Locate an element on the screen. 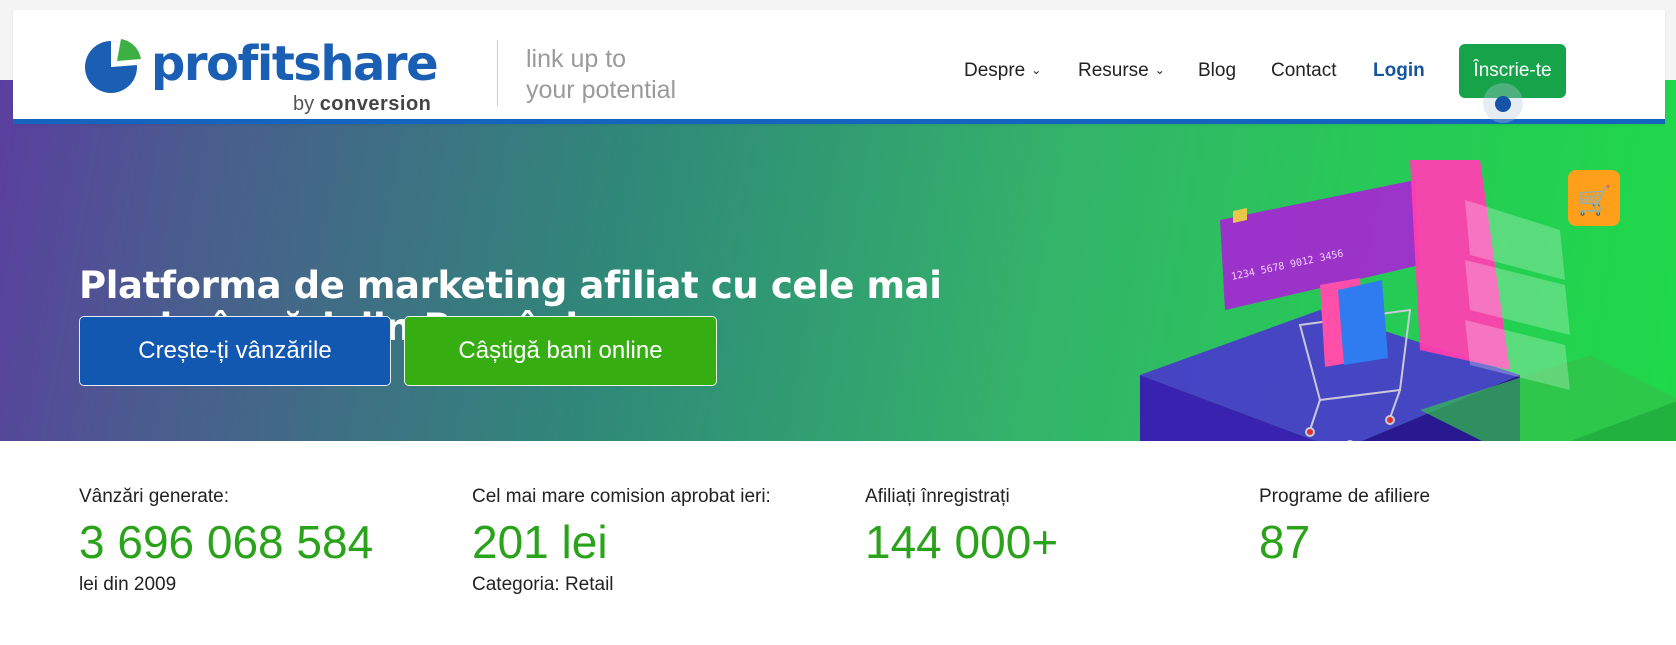 The height and width of the screenshot is (645, 1676). stat-label: Afiliați înregistrați is located at coordinates (937, 496).